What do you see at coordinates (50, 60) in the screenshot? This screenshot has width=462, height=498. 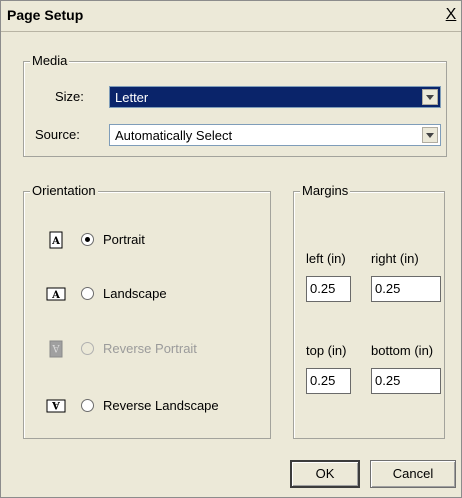 I see `media-legend: Media` at bounding box center [50, 60].